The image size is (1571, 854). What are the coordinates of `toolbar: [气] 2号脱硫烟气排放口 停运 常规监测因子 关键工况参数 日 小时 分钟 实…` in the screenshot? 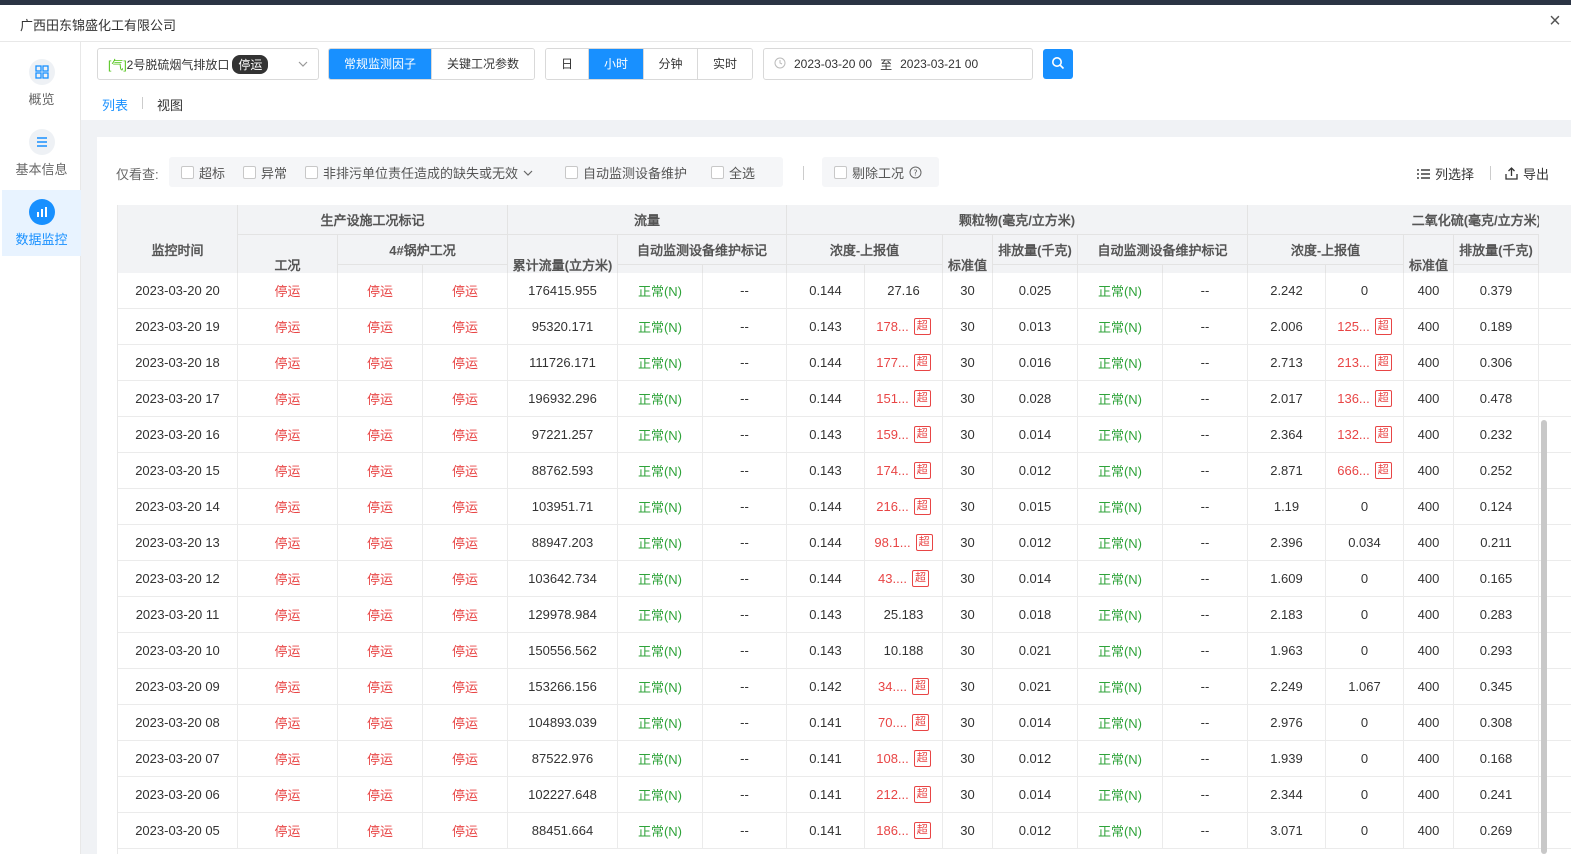 It's located at (826, 64).